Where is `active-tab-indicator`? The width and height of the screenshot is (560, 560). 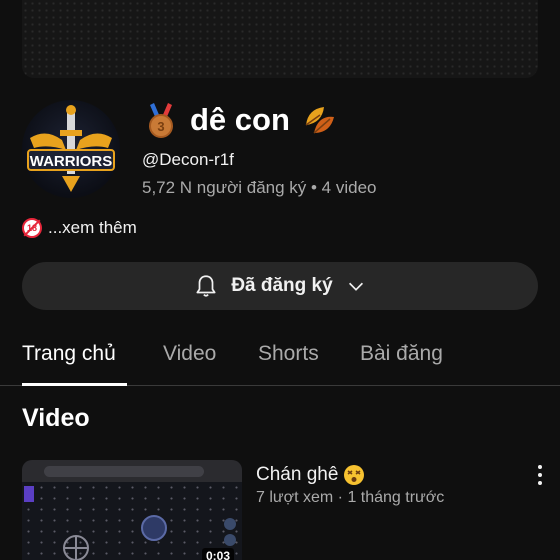
active-tab-indicator is located at coordinates (74, 384).